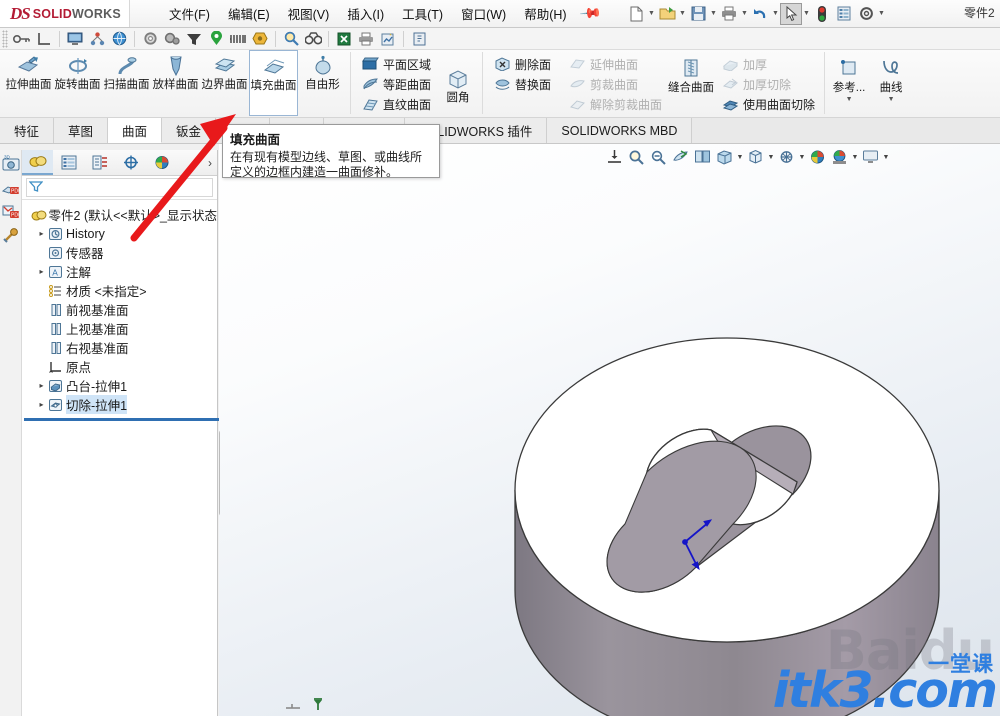 The width and height of the screenshot is (1000, 716). Describe the element at coordinates (189, 130) in the screenshot. I see `tab-sheetmetal: 钣金` at that location.